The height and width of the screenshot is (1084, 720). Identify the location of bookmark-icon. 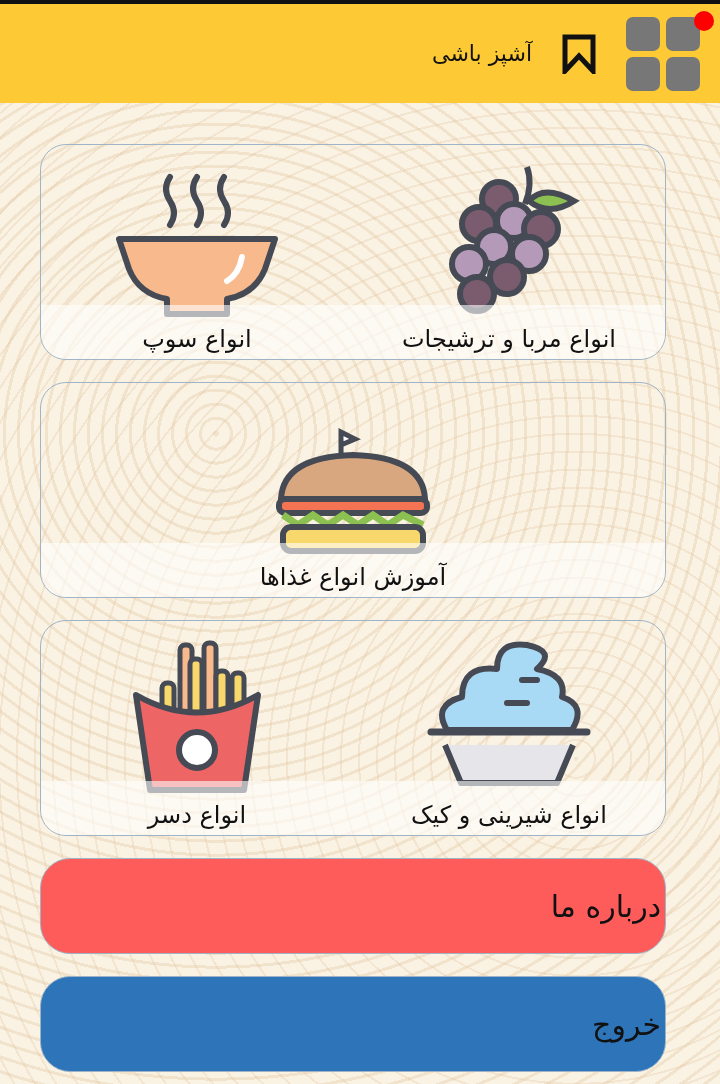
(579, 53).